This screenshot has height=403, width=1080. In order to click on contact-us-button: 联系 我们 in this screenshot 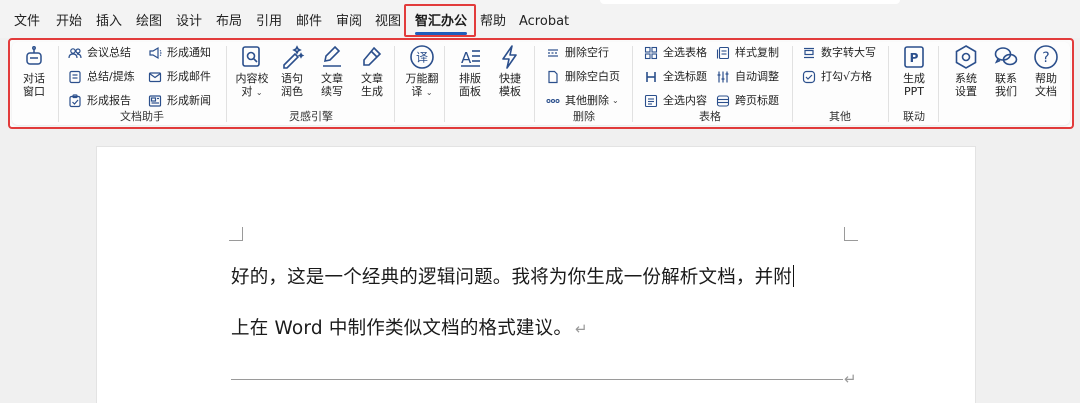, I will do `click(1006, 71)`.